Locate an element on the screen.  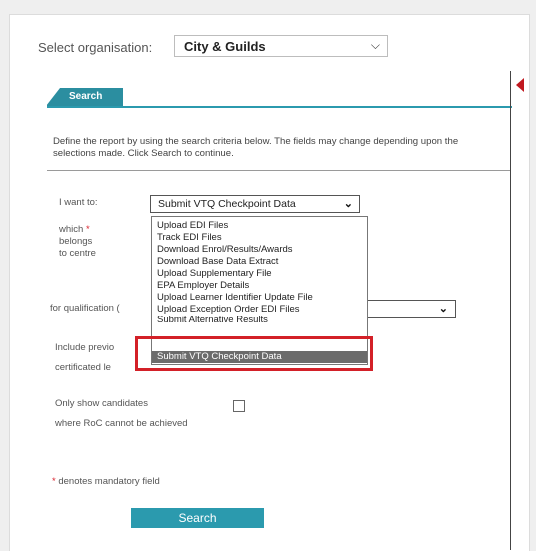
belongs-label: belongs is located at coordinates (76, 241).